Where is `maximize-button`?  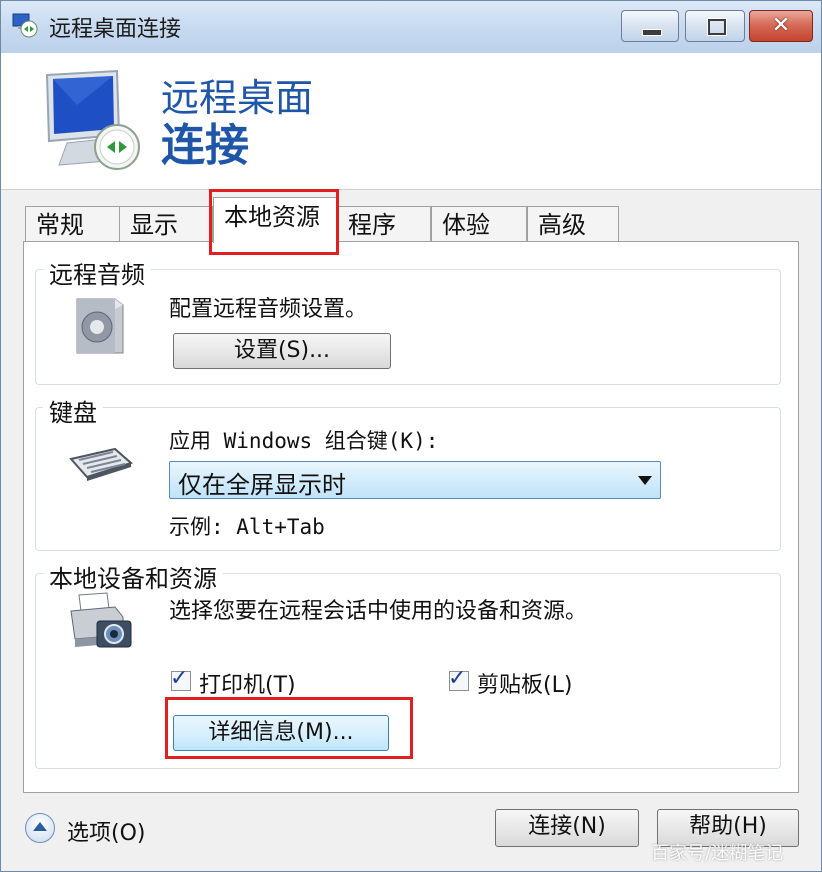 maximize-button is located at coordinates (715, 26).